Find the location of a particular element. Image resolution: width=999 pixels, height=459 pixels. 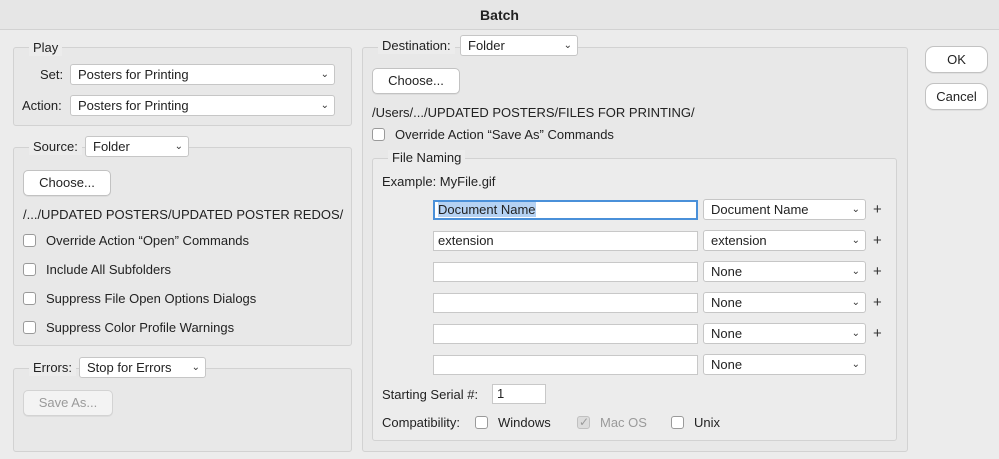

include-subfolders-checkbox is located at coordinates (29, 269).